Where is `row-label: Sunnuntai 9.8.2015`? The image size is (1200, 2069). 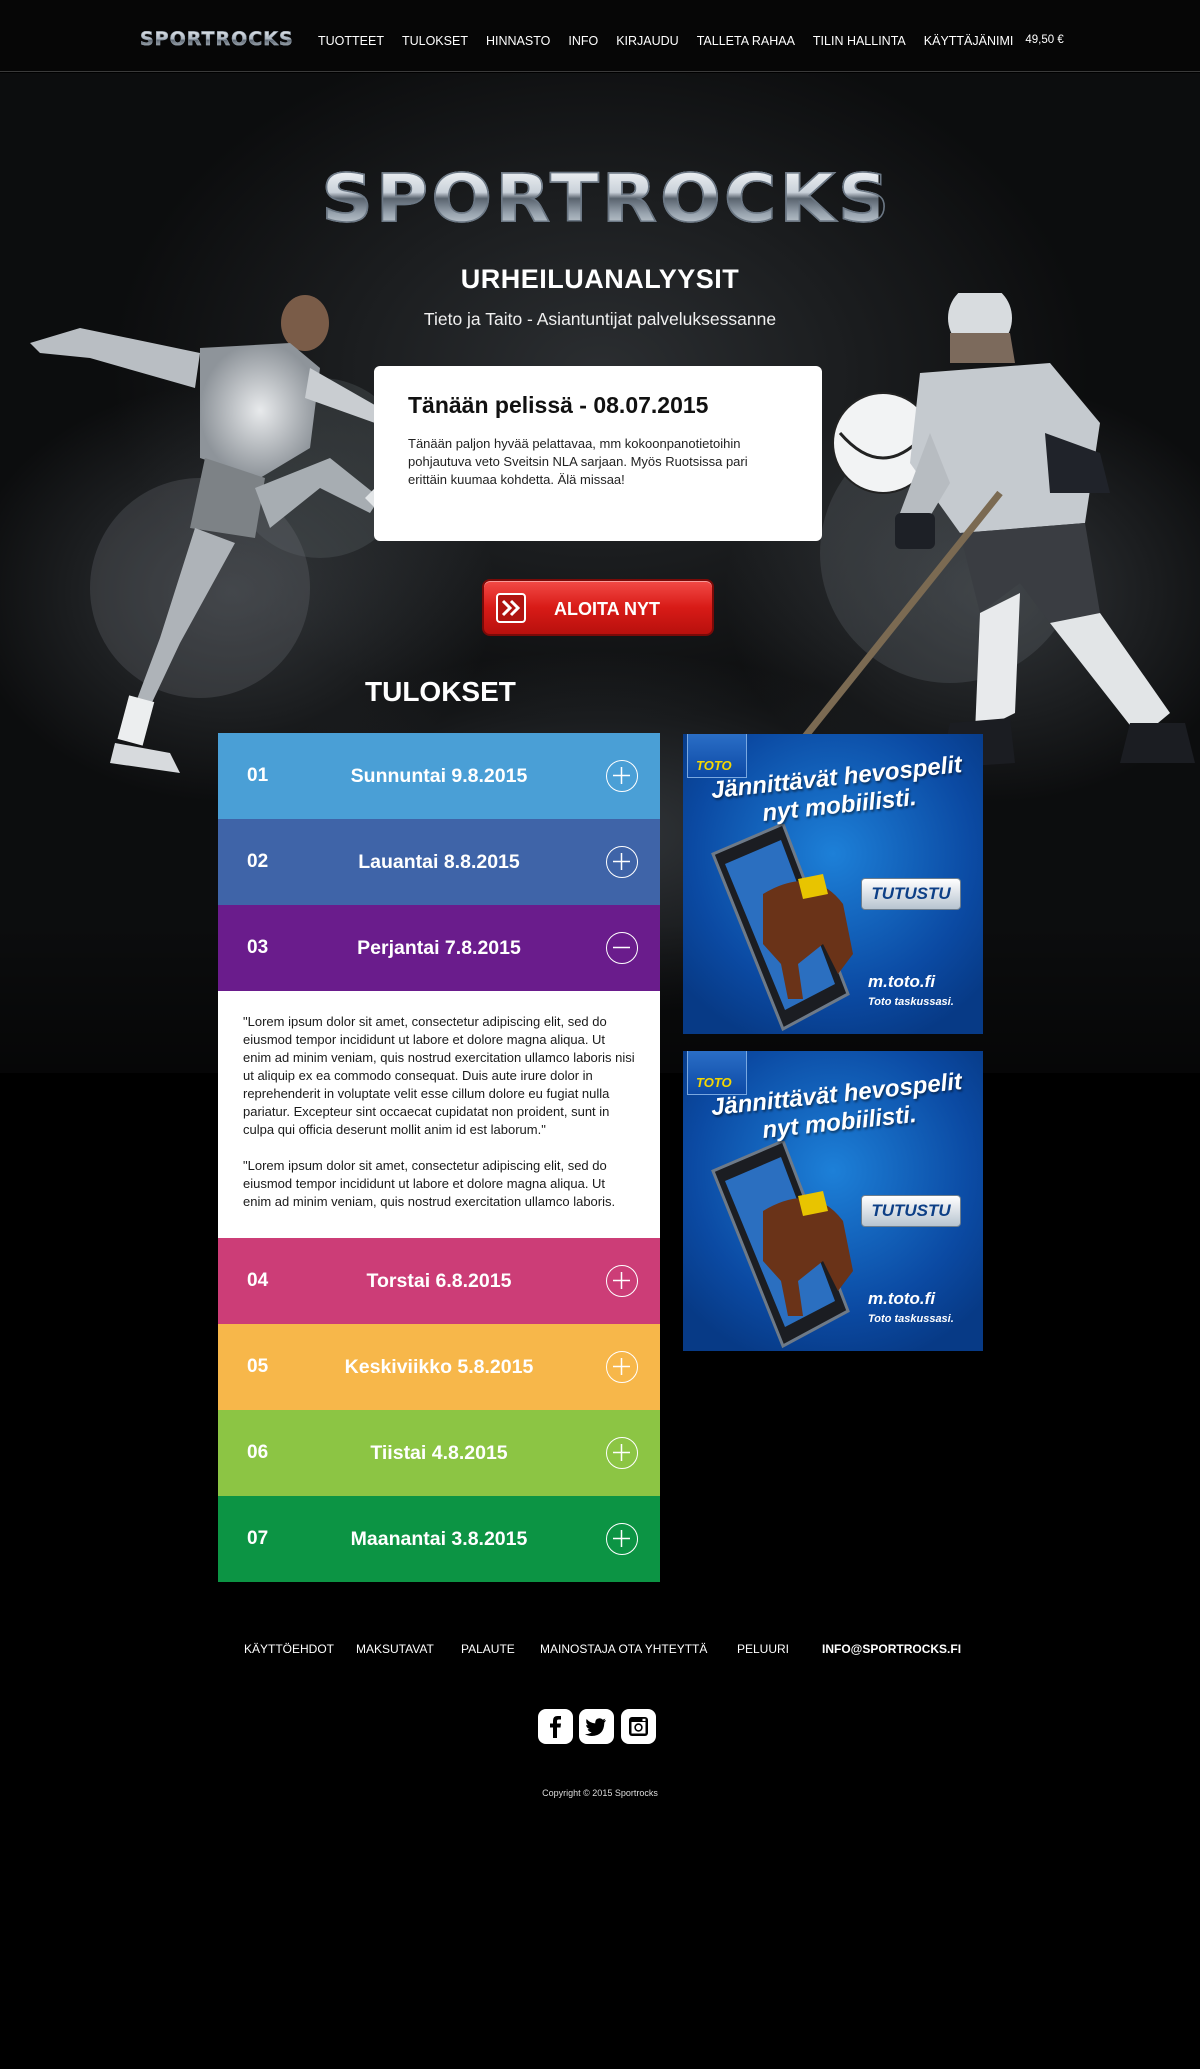
row-label: Sunnuntai 9.8.2015 is located at coordinates (439, 776).